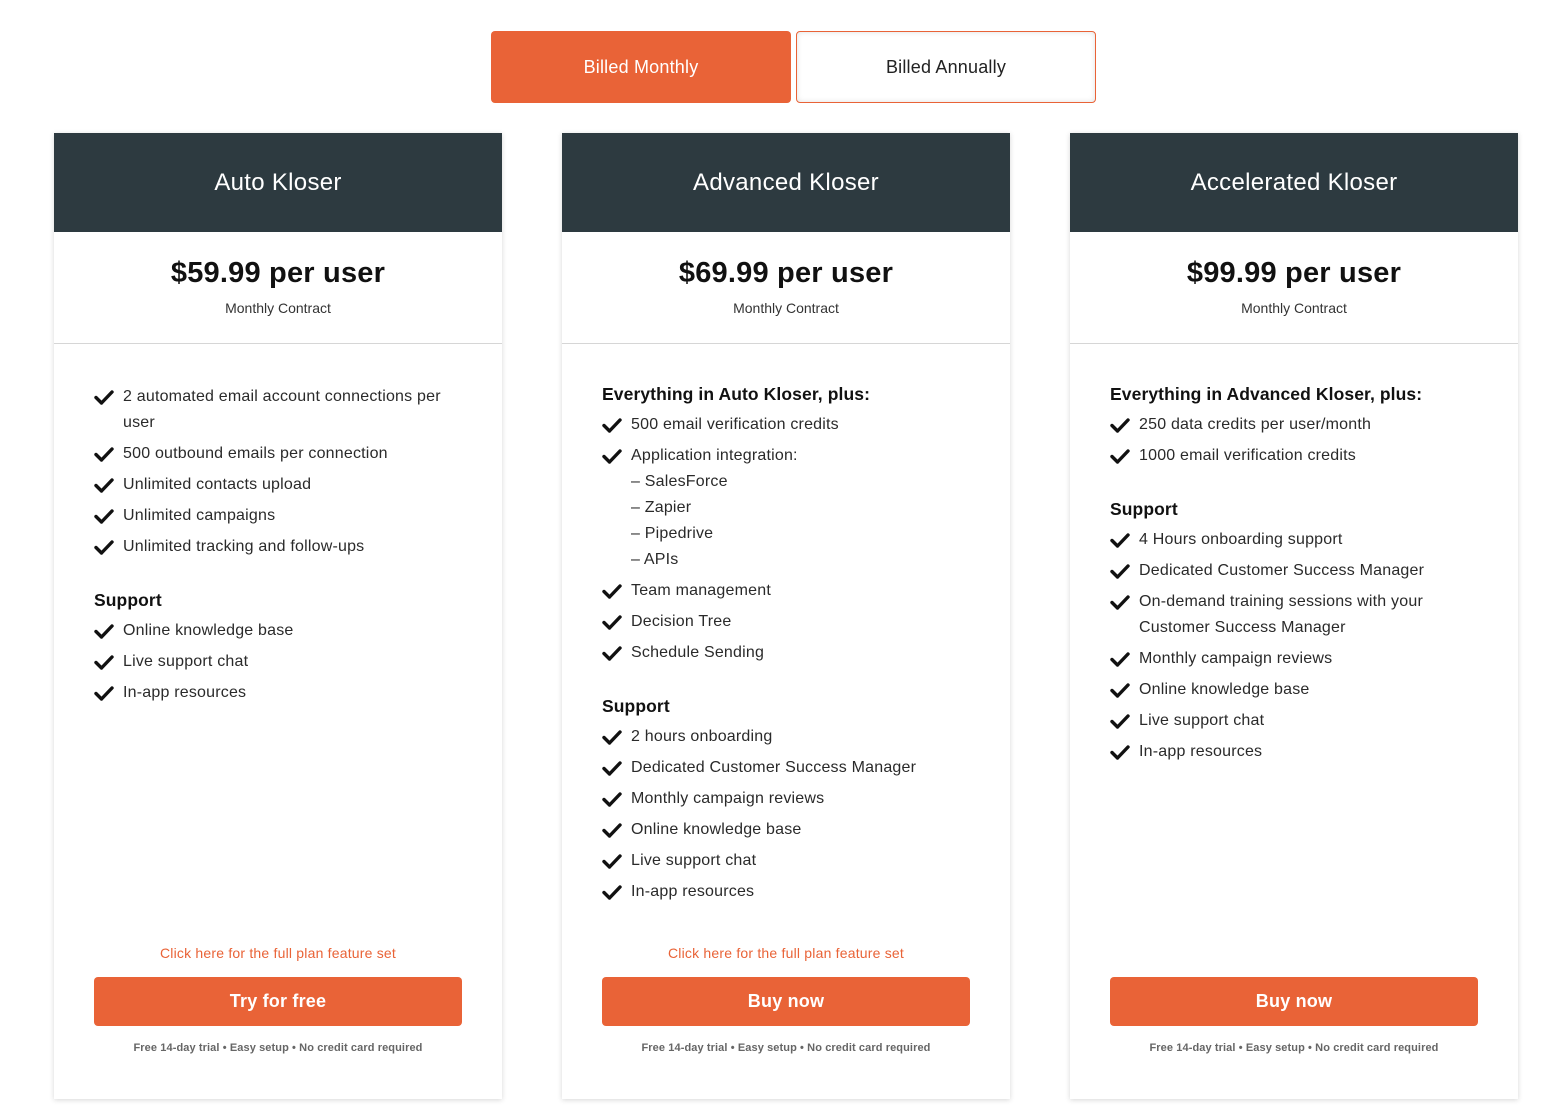  What do you see at coordinates (1294, 182) in the screenshot?
I see `plan-name: Accelerated Kloser` at bounding box center [1294, 182].